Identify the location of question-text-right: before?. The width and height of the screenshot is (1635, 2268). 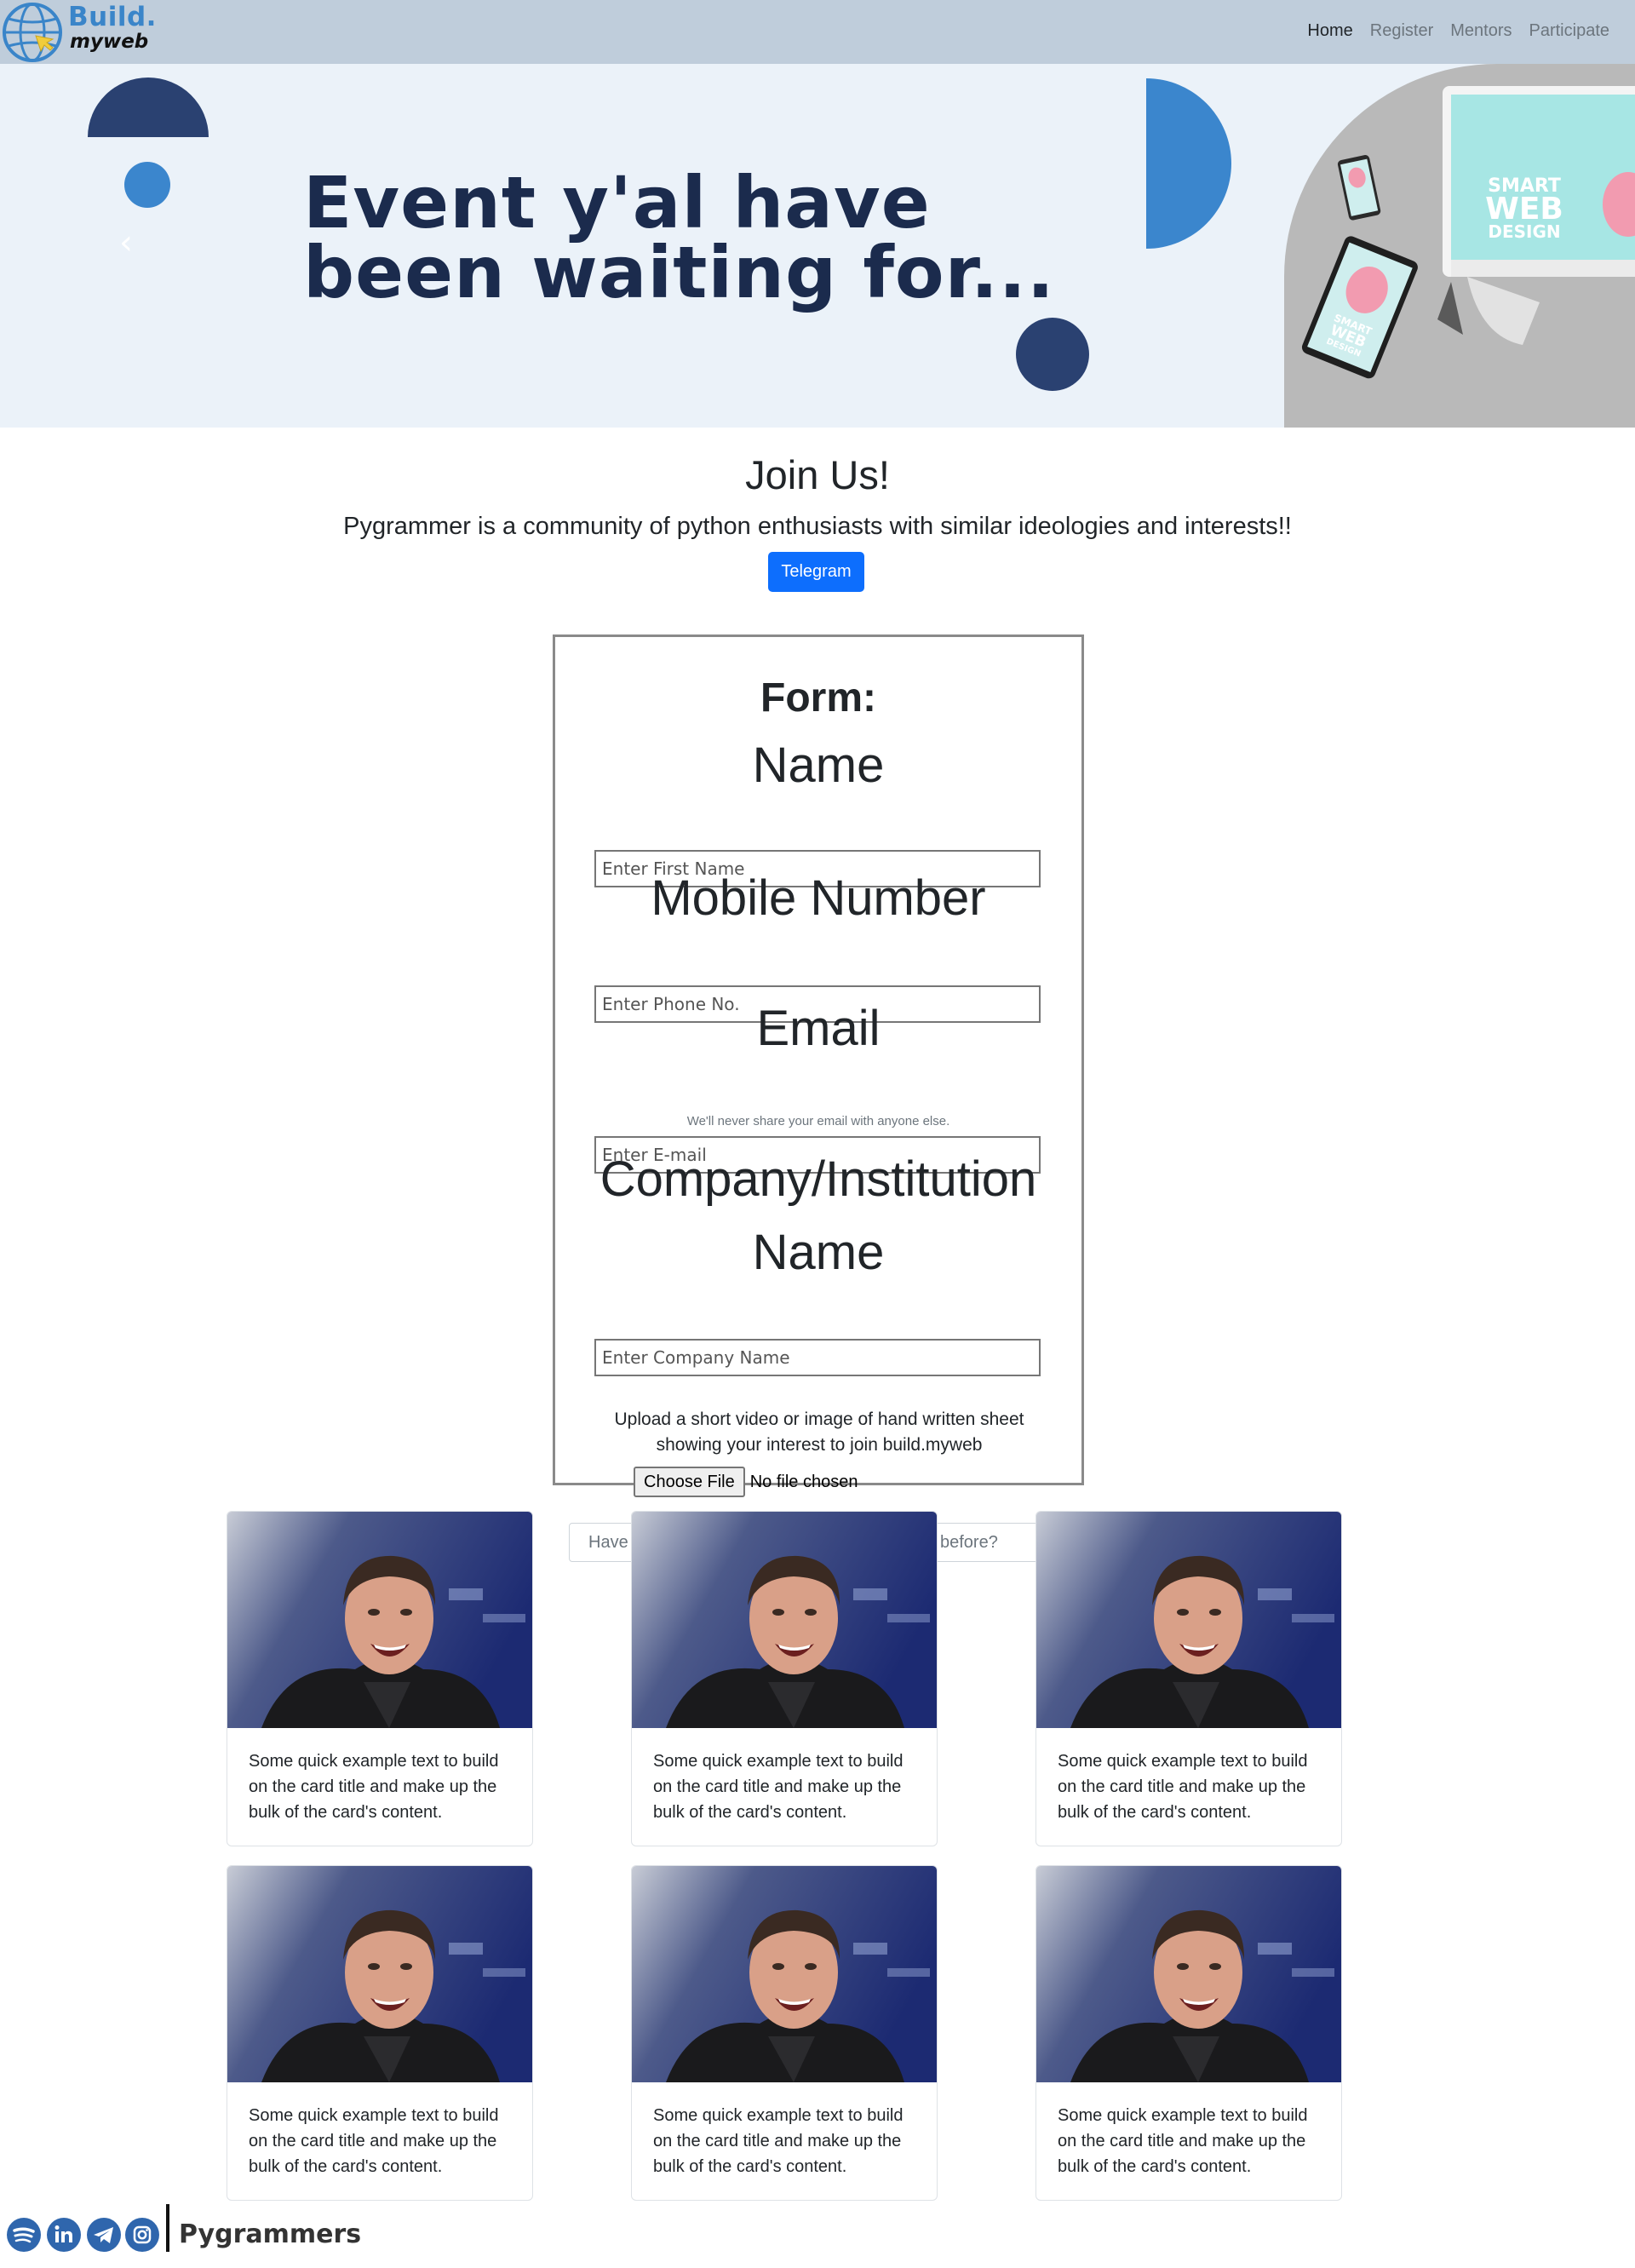
(969, 1542).